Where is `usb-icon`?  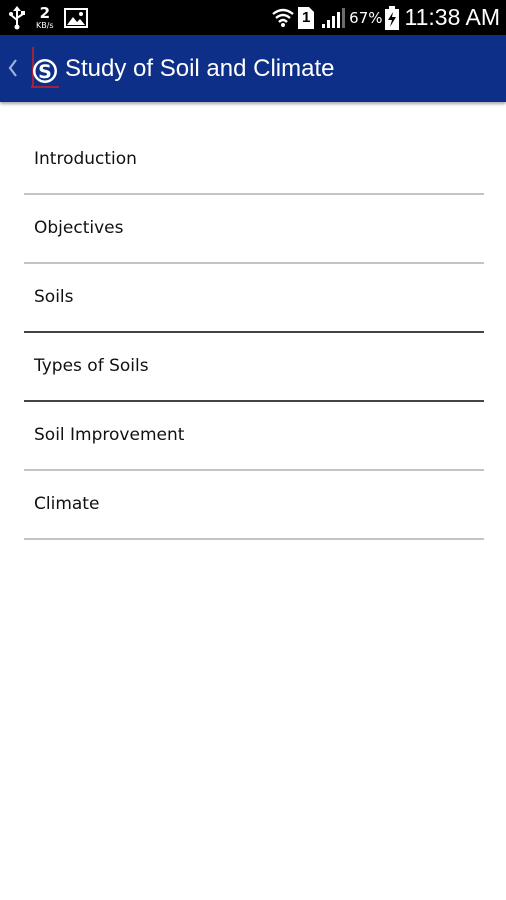
usb-icon is located at coordinates (17, 17).